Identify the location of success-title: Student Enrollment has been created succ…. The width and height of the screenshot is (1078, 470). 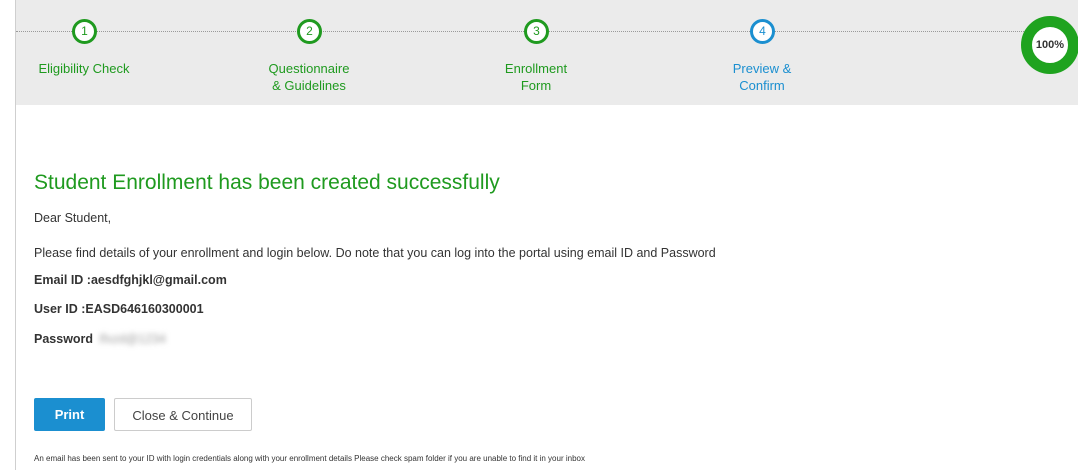
(267, 182).